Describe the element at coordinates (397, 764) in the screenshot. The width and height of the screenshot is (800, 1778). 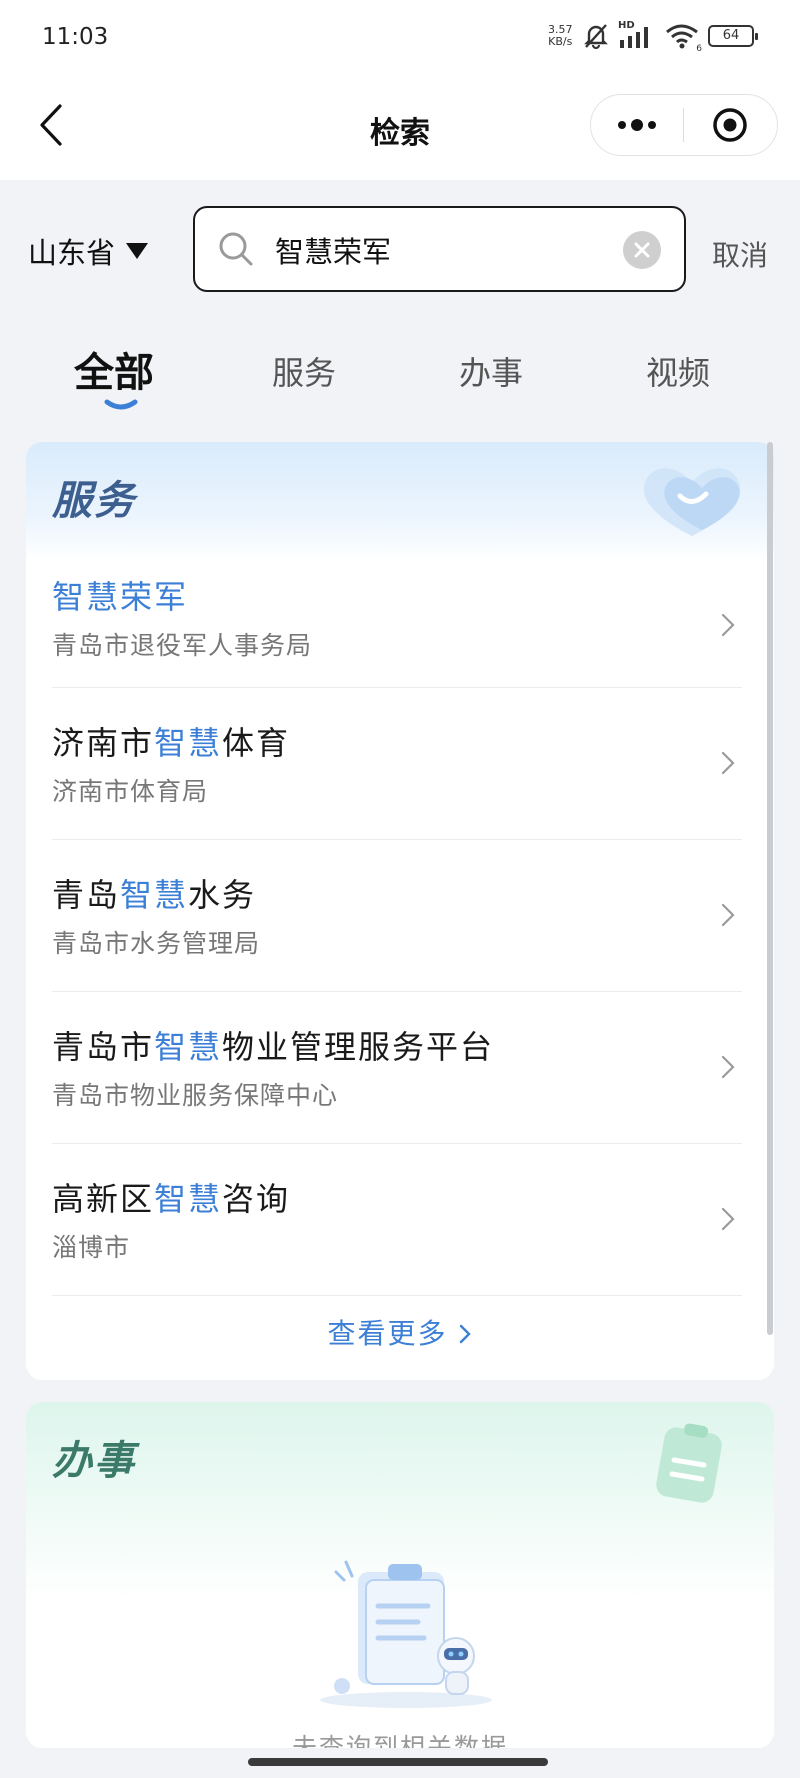
I see `list-item: 济南市智慧体育 济南市体育局` at that location.